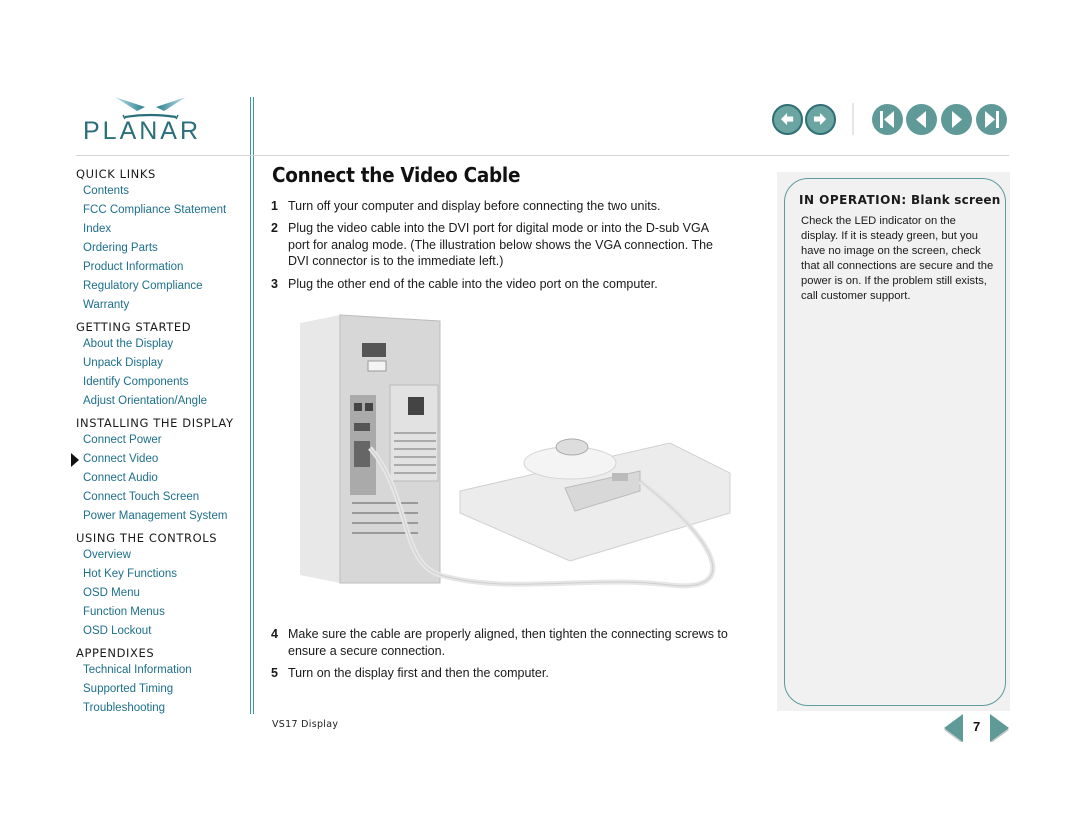 Image resolution: width=1080 pixels, height=834 pixels. Describe the element at coordinates (164, 344) in the screenshot. I see `sidebar-link-about-display: About the Display` at that location.